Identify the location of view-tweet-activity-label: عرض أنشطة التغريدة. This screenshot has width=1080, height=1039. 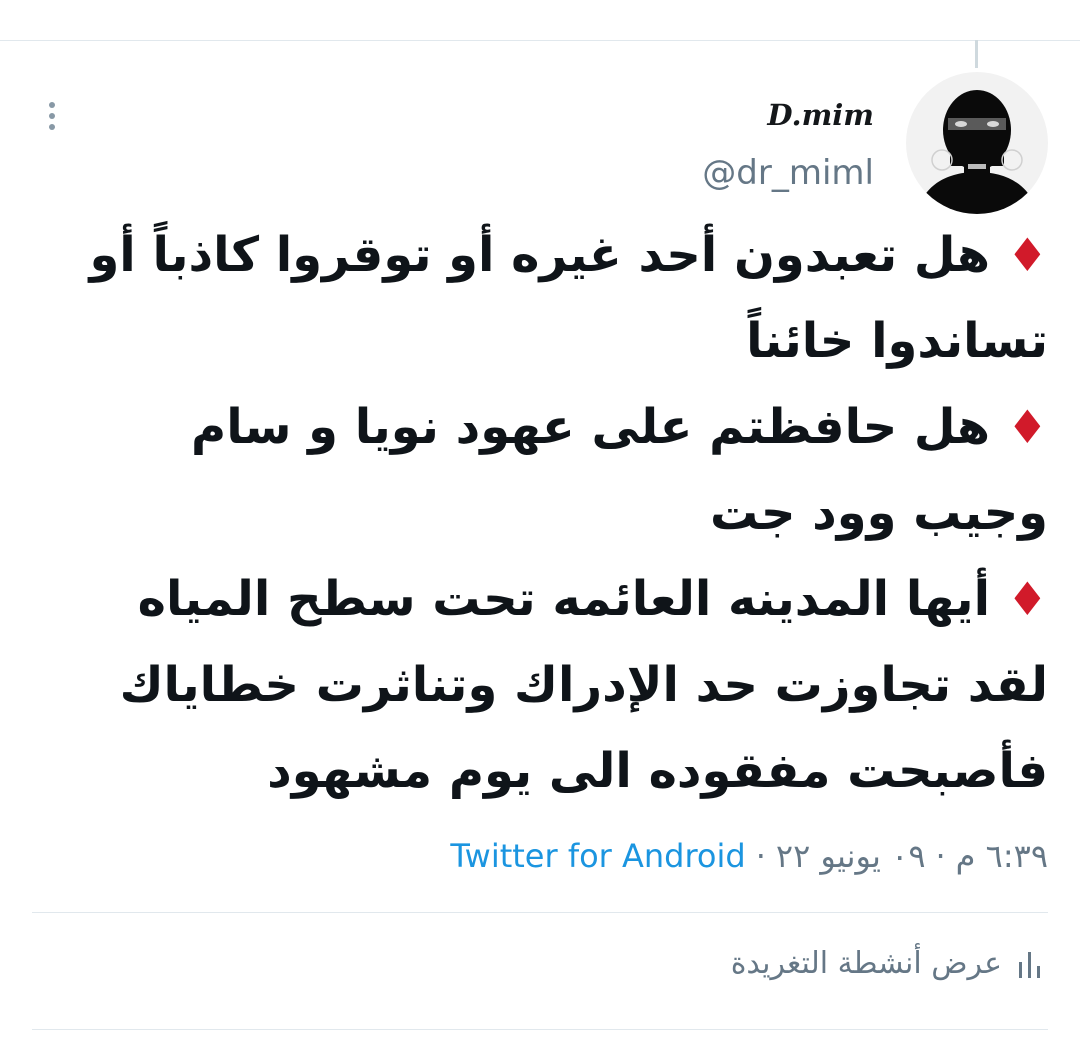
(866, 963).